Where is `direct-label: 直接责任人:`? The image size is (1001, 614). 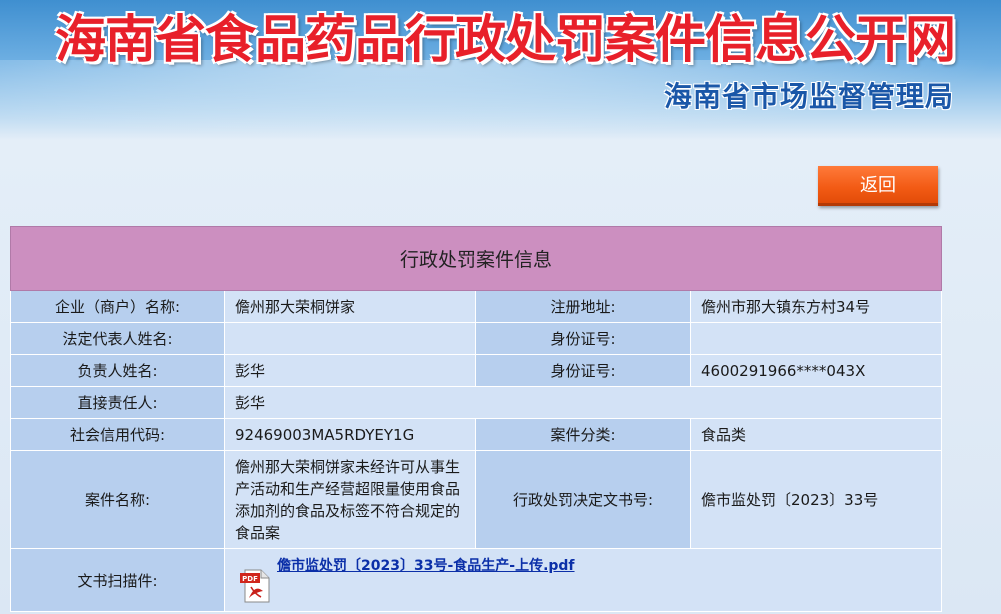
direct-label: 直接责任人: is located at coordinates (117, 402).